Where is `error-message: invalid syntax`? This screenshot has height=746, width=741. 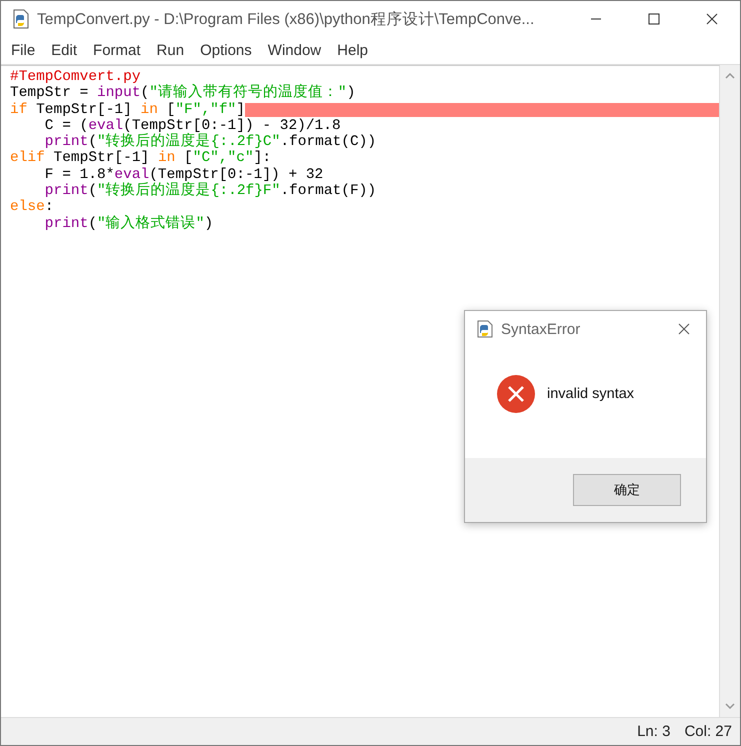
error-message: invalid syntax is located at coordinates (590, 394).